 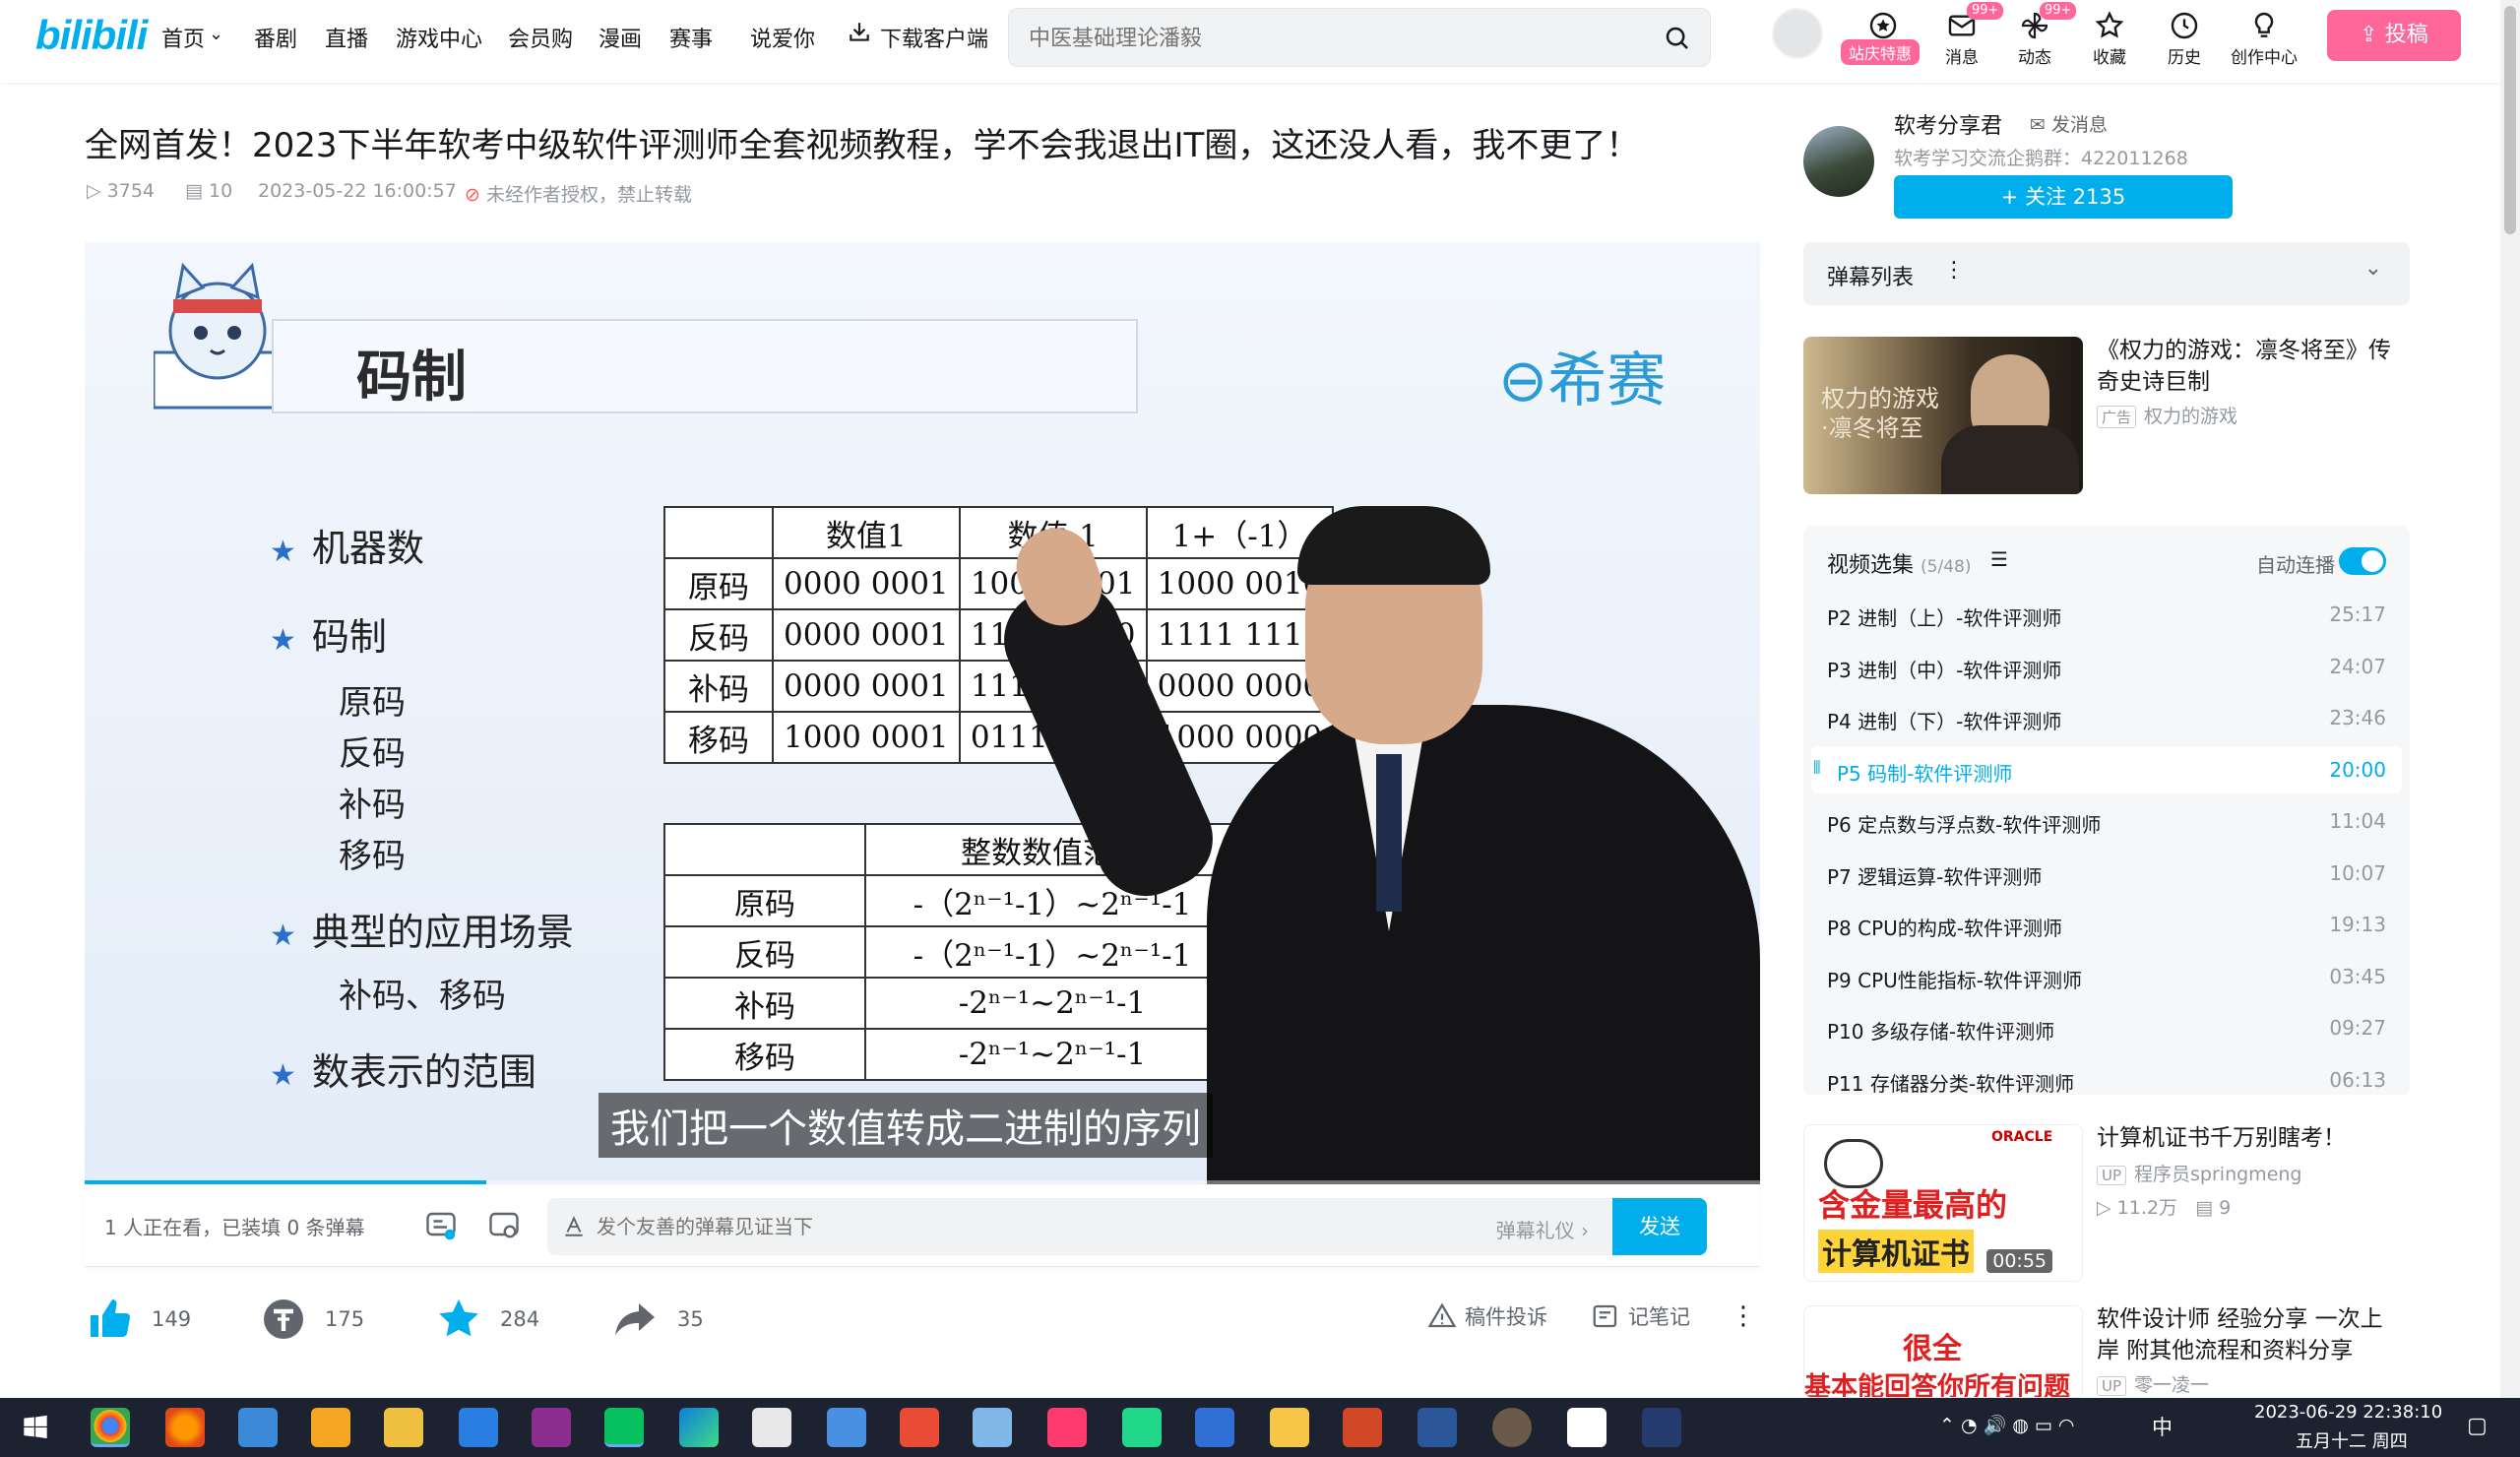 I want to click on send-message-link: ✉ 发消息, so click(x=2069, y=123).